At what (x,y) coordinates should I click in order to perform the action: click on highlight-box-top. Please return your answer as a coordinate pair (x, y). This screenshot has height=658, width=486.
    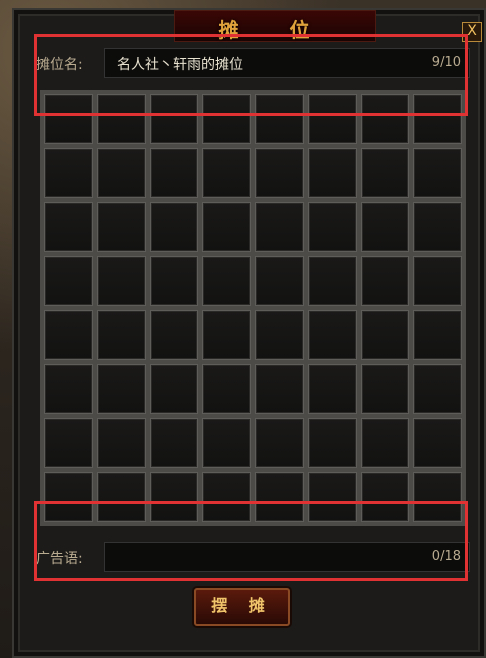
    Looking at the image, I should click on (251, 75).